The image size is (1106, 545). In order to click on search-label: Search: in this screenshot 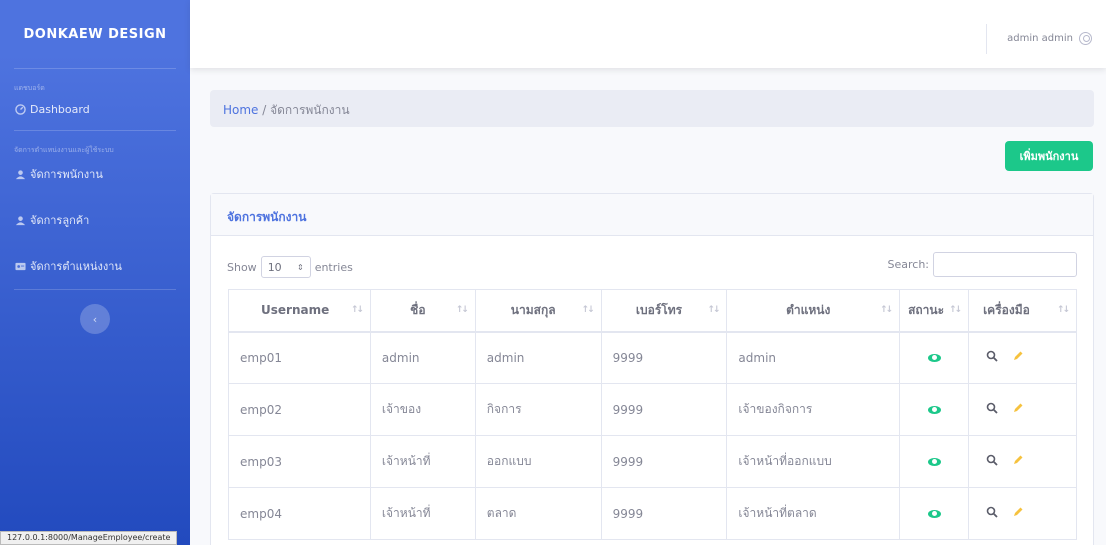, I will do `click(908, 264)`.